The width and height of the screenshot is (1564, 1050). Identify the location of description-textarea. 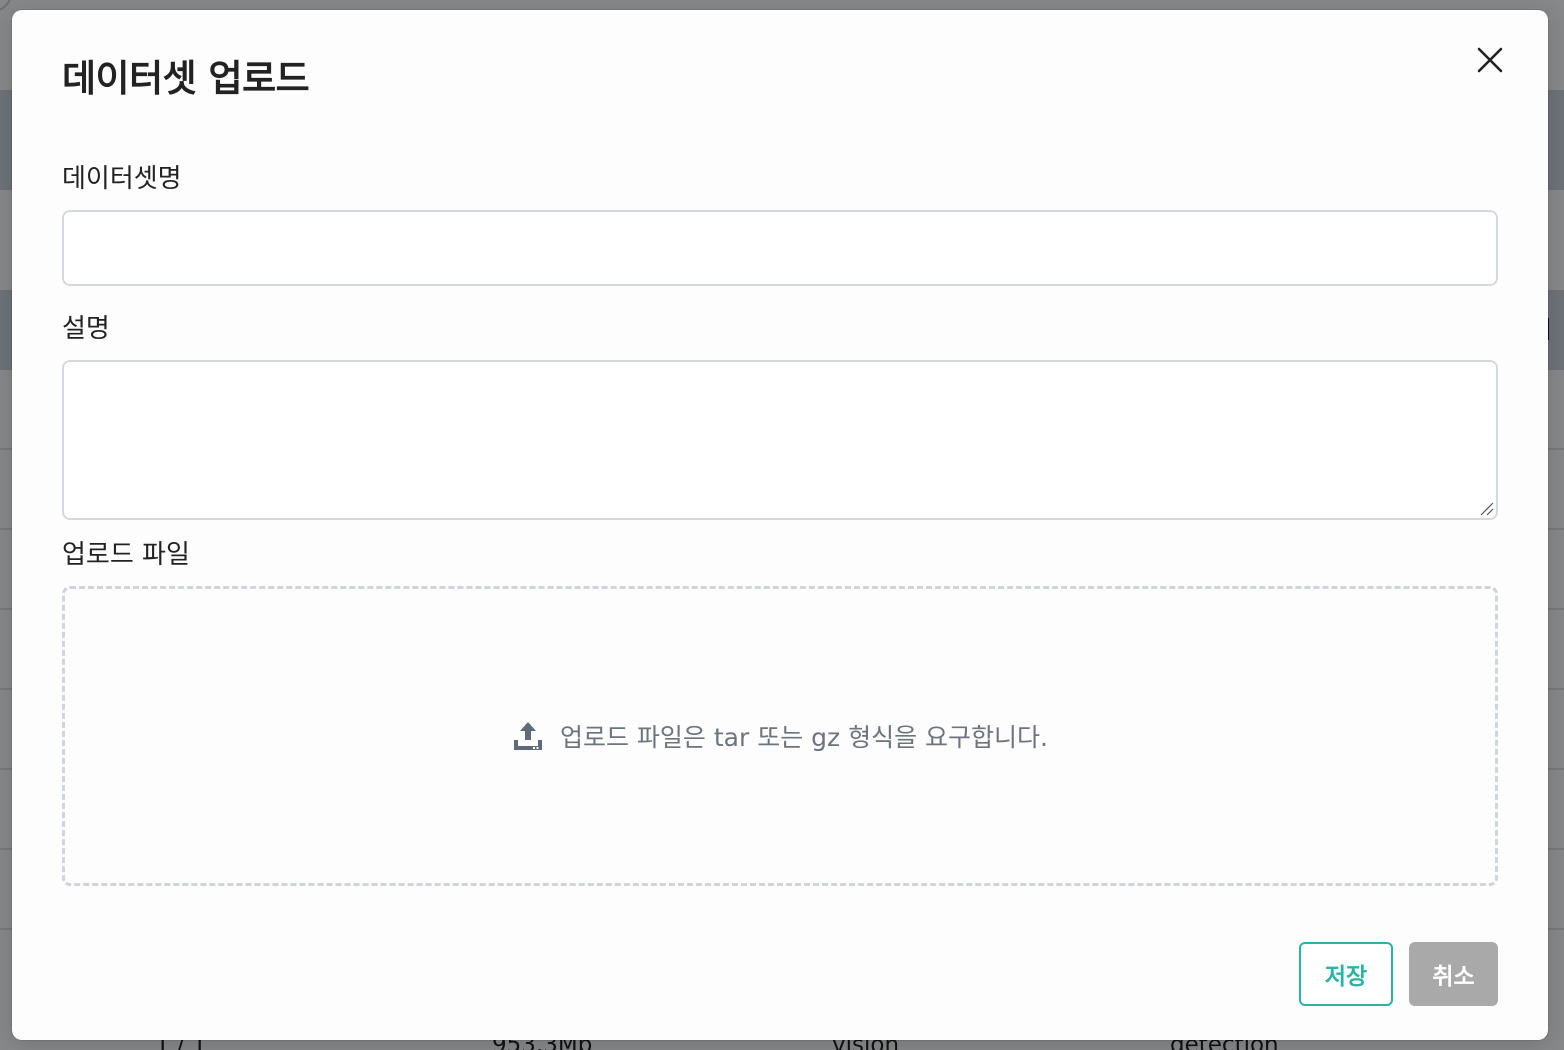
(780, 440).